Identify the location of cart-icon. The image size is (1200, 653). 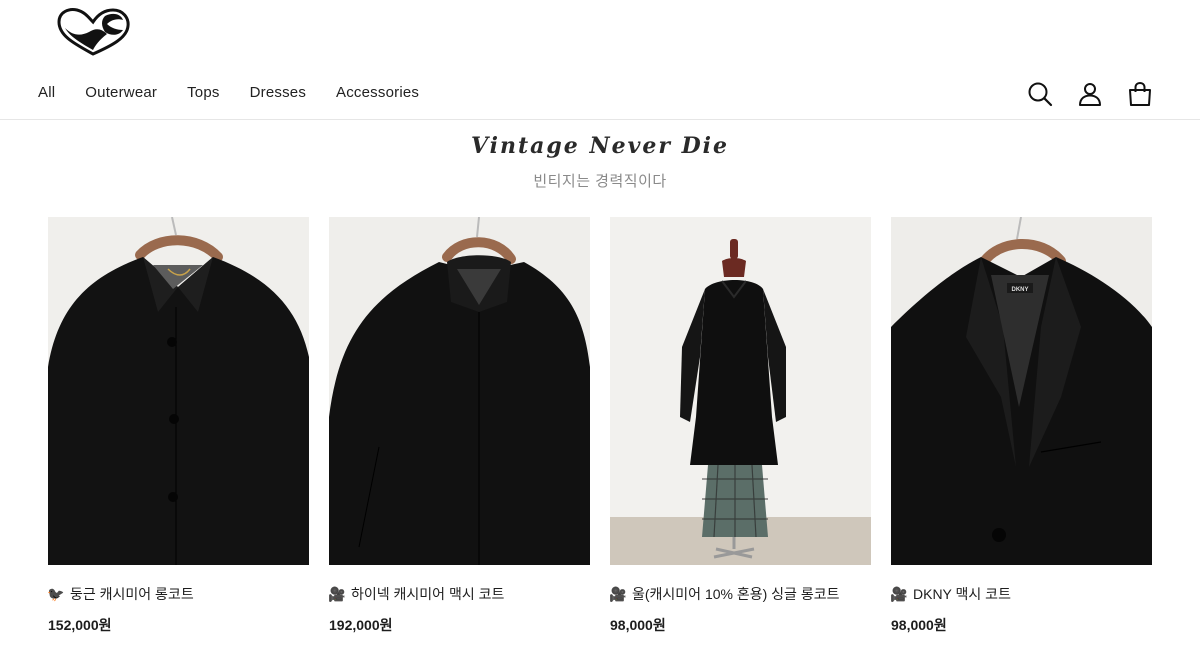
(1140, 94).